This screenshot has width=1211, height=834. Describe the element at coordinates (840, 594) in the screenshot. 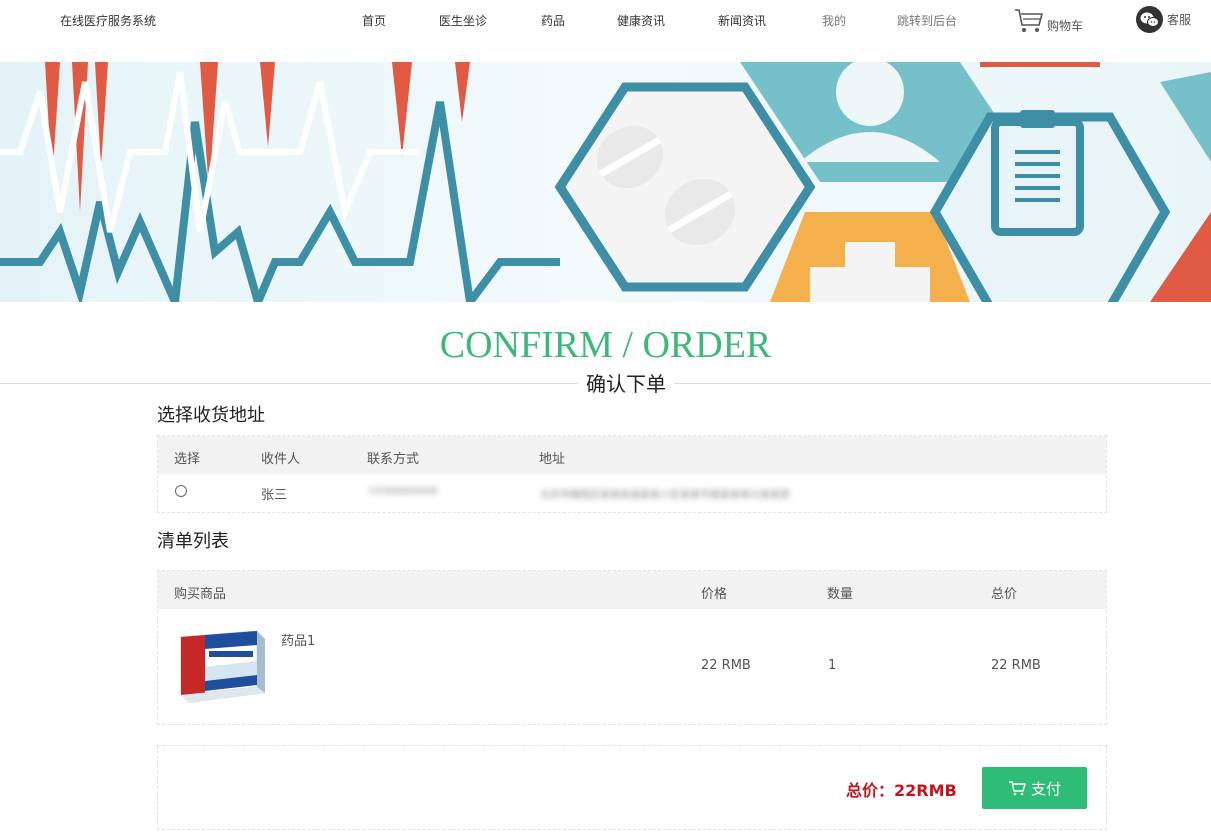

I see `col-quantity: 数量` at that location.